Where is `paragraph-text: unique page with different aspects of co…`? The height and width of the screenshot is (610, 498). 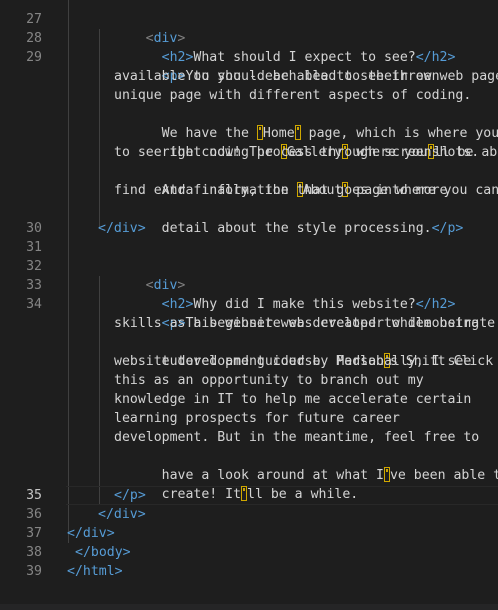 paragraph-text: unique page with different aspects of co… is located at coordinates (293, 95).